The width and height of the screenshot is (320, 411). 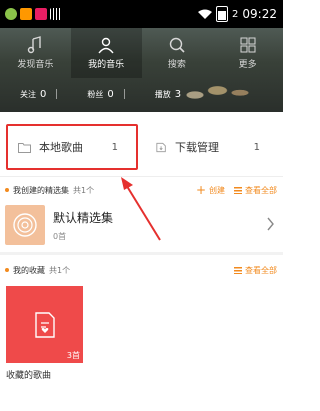 I want to click on plus-icon: +, so click(x=200, y=190).